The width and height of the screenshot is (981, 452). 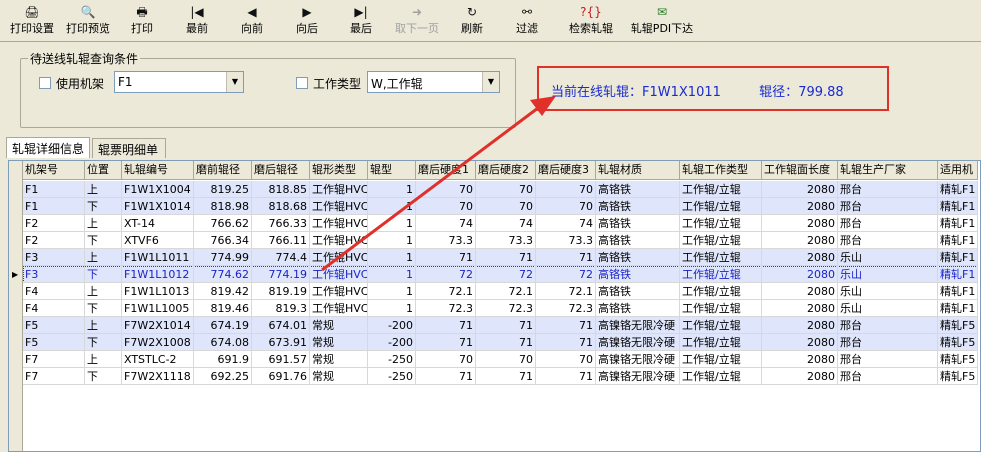 What do you see at coordinates (252, 21) in the screenshot?
I see `prev-record-button: ◀ 向前` at bounding box center [252, 21].